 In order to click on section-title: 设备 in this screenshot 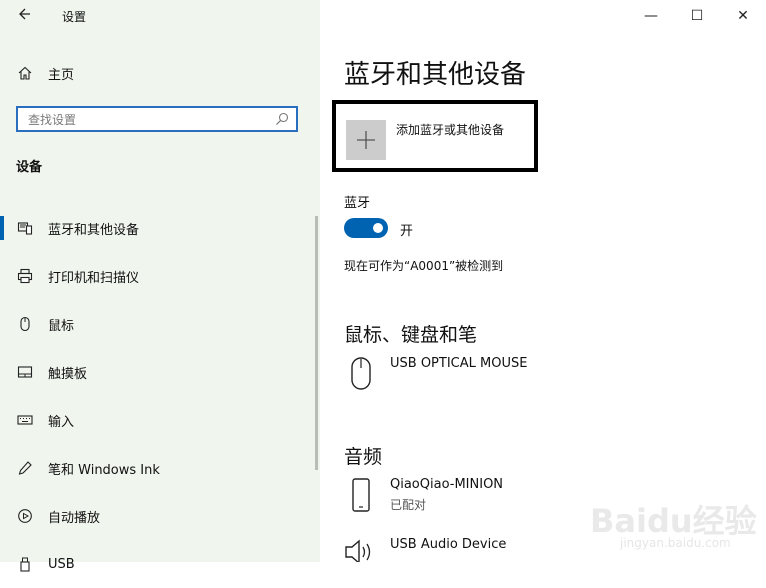, I will do `click(29, 167)`.